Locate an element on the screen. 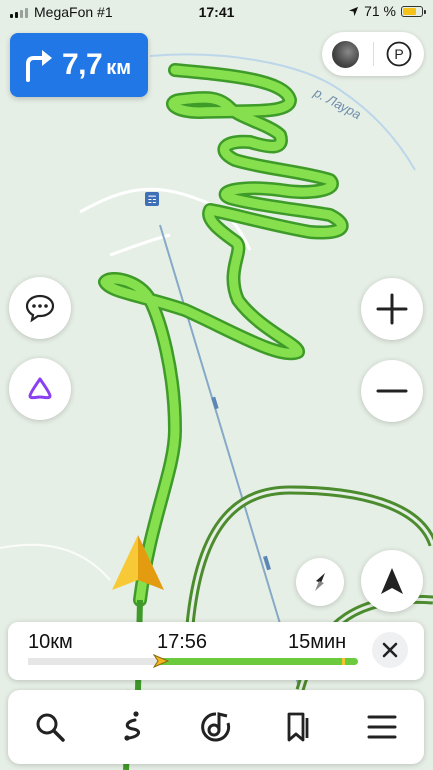 The image size is (433, 770). plus-icon is located at coordinates (392, 309).